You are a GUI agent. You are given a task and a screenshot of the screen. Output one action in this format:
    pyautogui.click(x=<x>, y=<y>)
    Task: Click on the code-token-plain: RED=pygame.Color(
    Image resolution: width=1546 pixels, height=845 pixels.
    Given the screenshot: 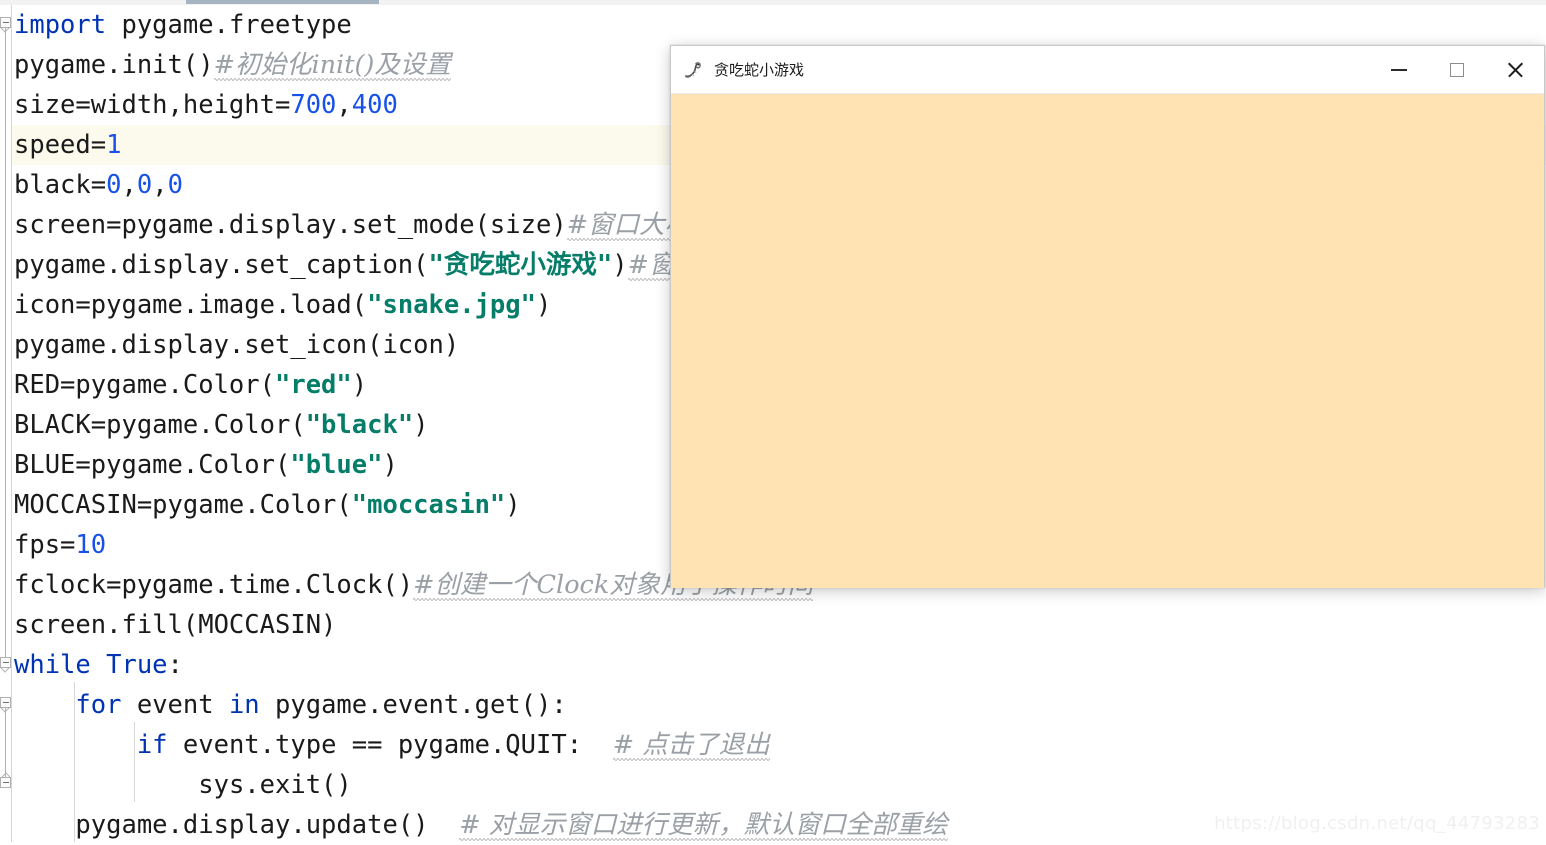 What is the action you would take?
    pyautogui.click(x=144, y=385)
    